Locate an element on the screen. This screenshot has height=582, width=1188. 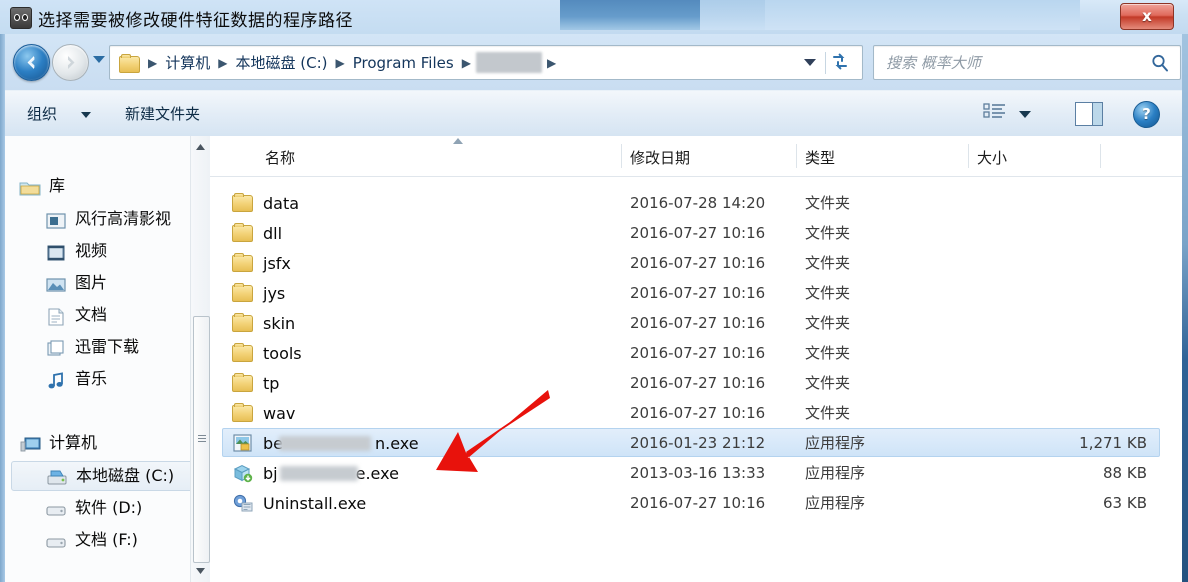
table-row-selected: be n.exe 2016-01-23 21:12 应用程序 1,271 KB is located at coordinates (696, 443).